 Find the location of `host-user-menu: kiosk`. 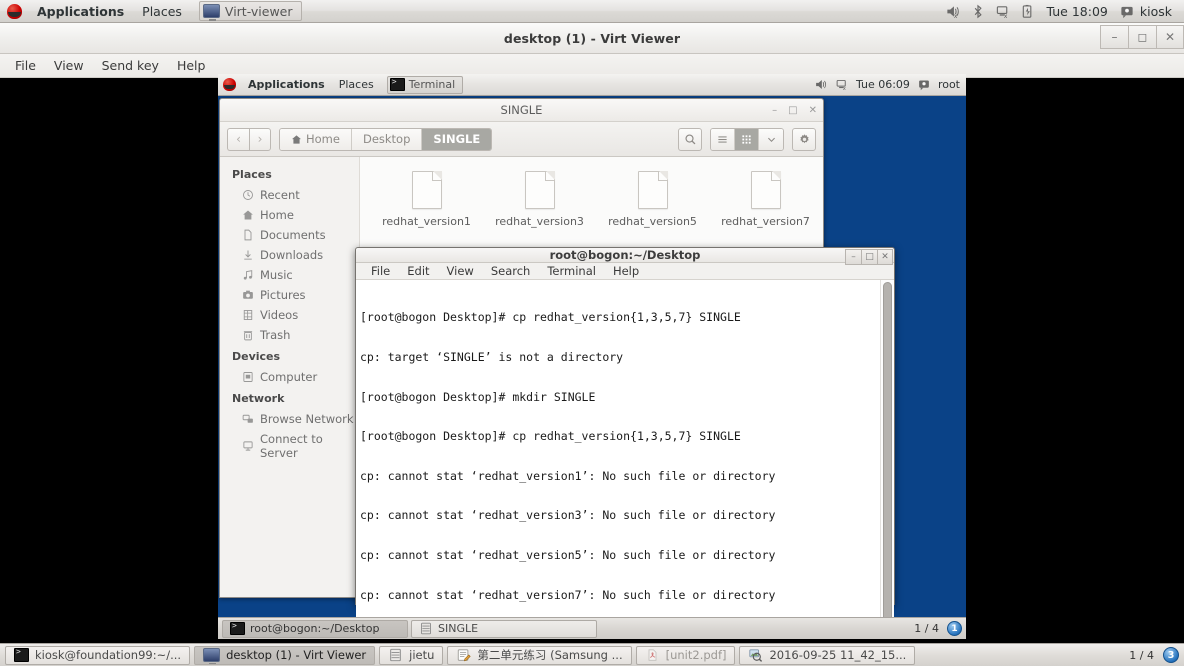

host-user-menu: kiosk is located at coordinates (1147, 11).